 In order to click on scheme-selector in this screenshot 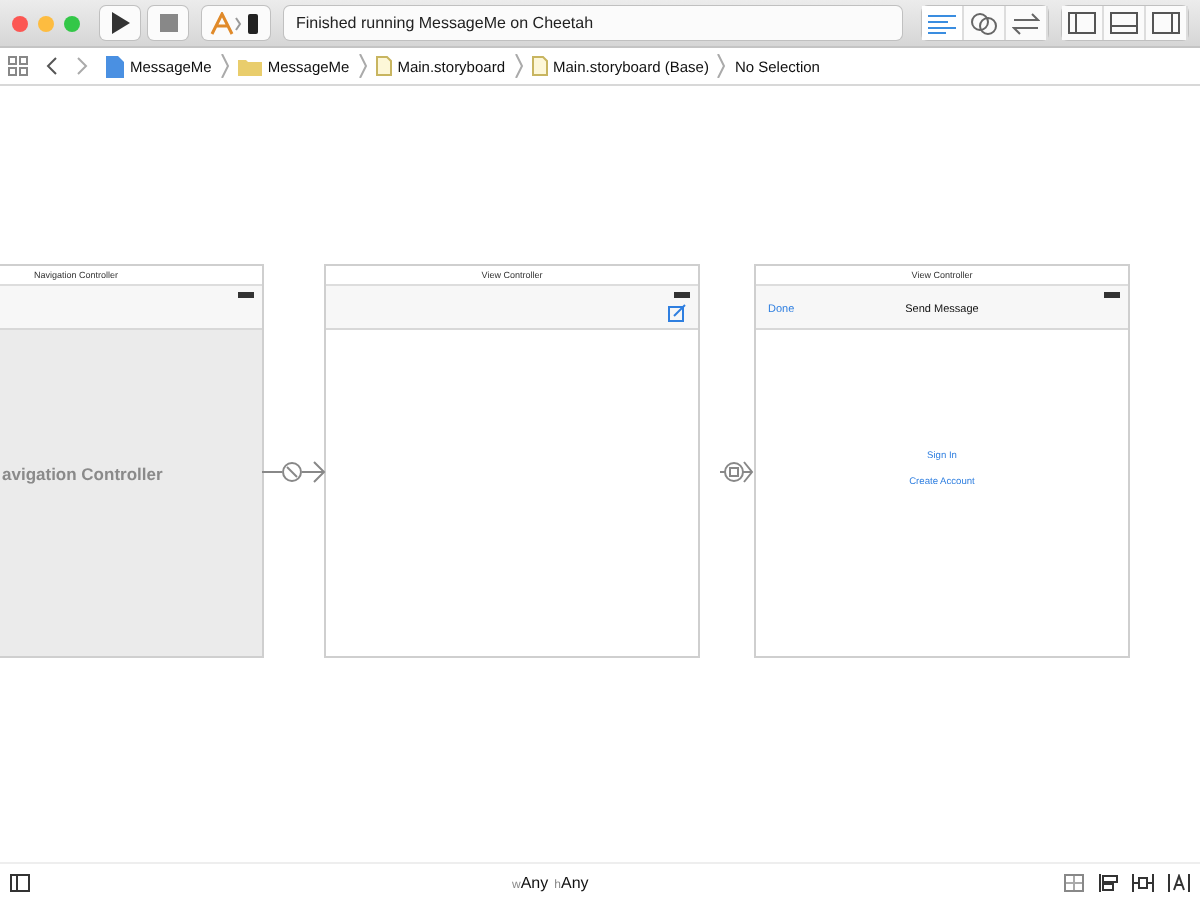, I will do `click(236, 23)`.